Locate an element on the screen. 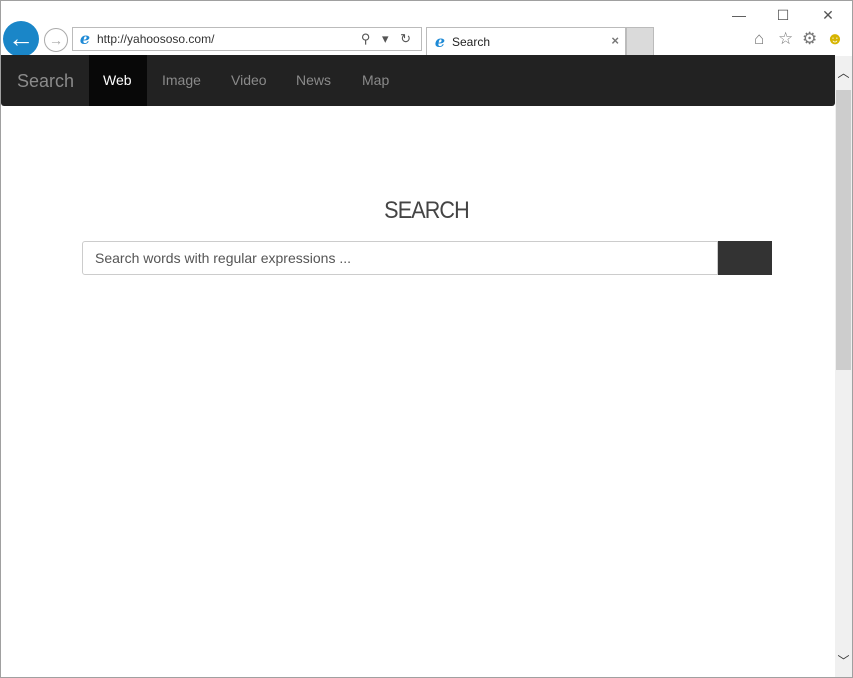  back-button: ← is located at coordinates (21, 39).